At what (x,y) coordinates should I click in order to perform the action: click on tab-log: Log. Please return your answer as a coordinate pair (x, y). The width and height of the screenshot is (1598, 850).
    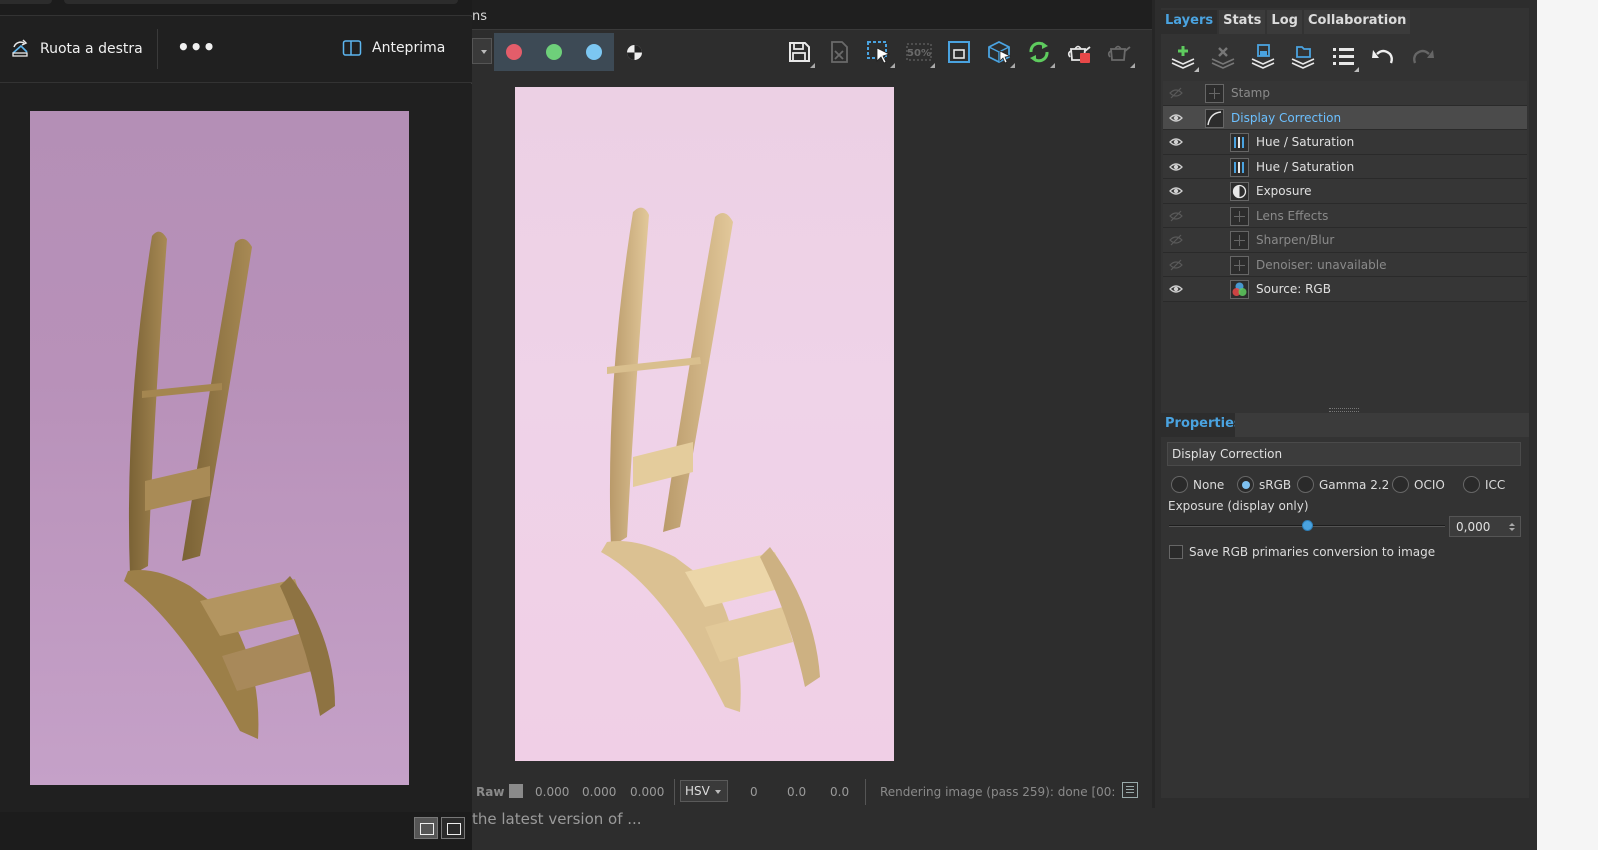
    Looking at the image, I should click on (1284, 22).